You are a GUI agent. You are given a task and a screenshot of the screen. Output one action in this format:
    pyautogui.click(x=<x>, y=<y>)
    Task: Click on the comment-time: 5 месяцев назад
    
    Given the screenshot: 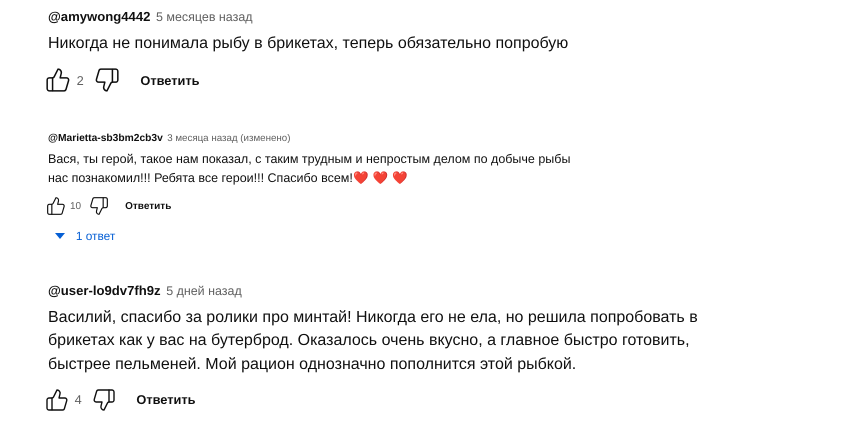 What is the action you would take?
    pyautogui.click(x=204, y=17)
    